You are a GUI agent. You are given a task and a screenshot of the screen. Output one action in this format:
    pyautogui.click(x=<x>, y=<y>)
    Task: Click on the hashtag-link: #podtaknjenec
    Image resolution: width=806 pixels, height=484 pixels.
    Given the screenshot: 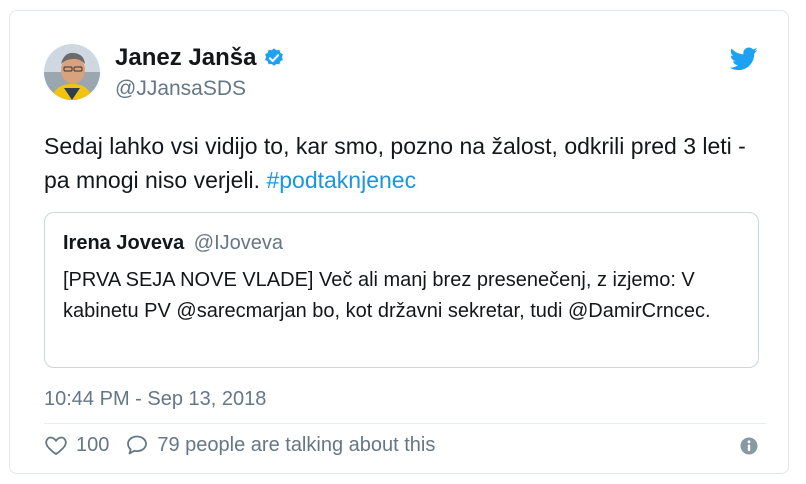 What is the action you would take?
    pyautogui.click(x=341, y=180)
    